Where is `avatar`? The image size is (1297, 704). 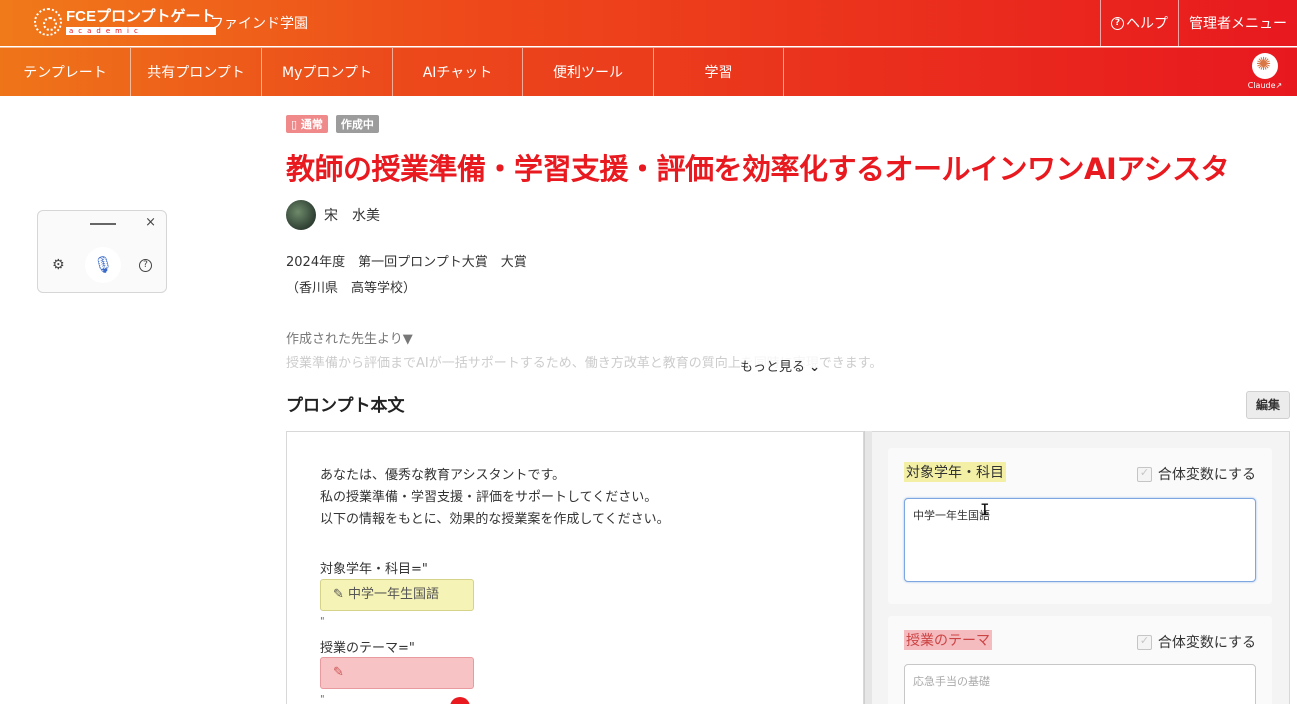
avatar is located at coordinates (301, 215).